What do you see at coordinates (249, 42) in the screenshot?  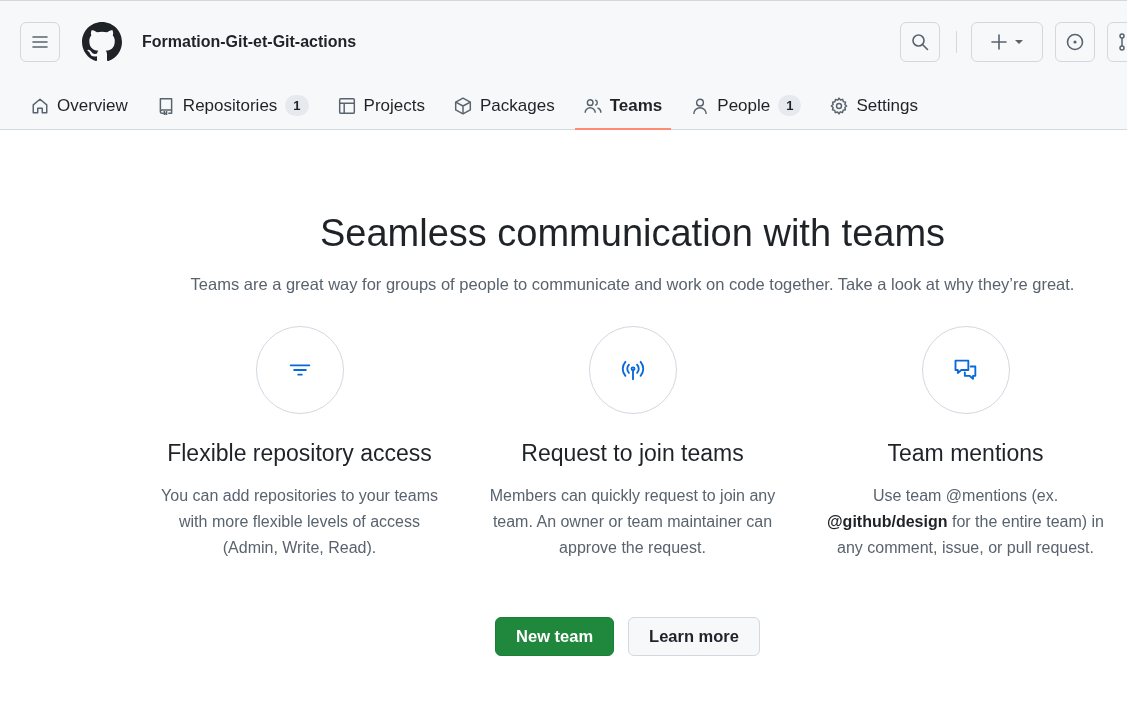 I see `org-name: Formation-Git-et-Git-actions` at bounding box center [249, 42].